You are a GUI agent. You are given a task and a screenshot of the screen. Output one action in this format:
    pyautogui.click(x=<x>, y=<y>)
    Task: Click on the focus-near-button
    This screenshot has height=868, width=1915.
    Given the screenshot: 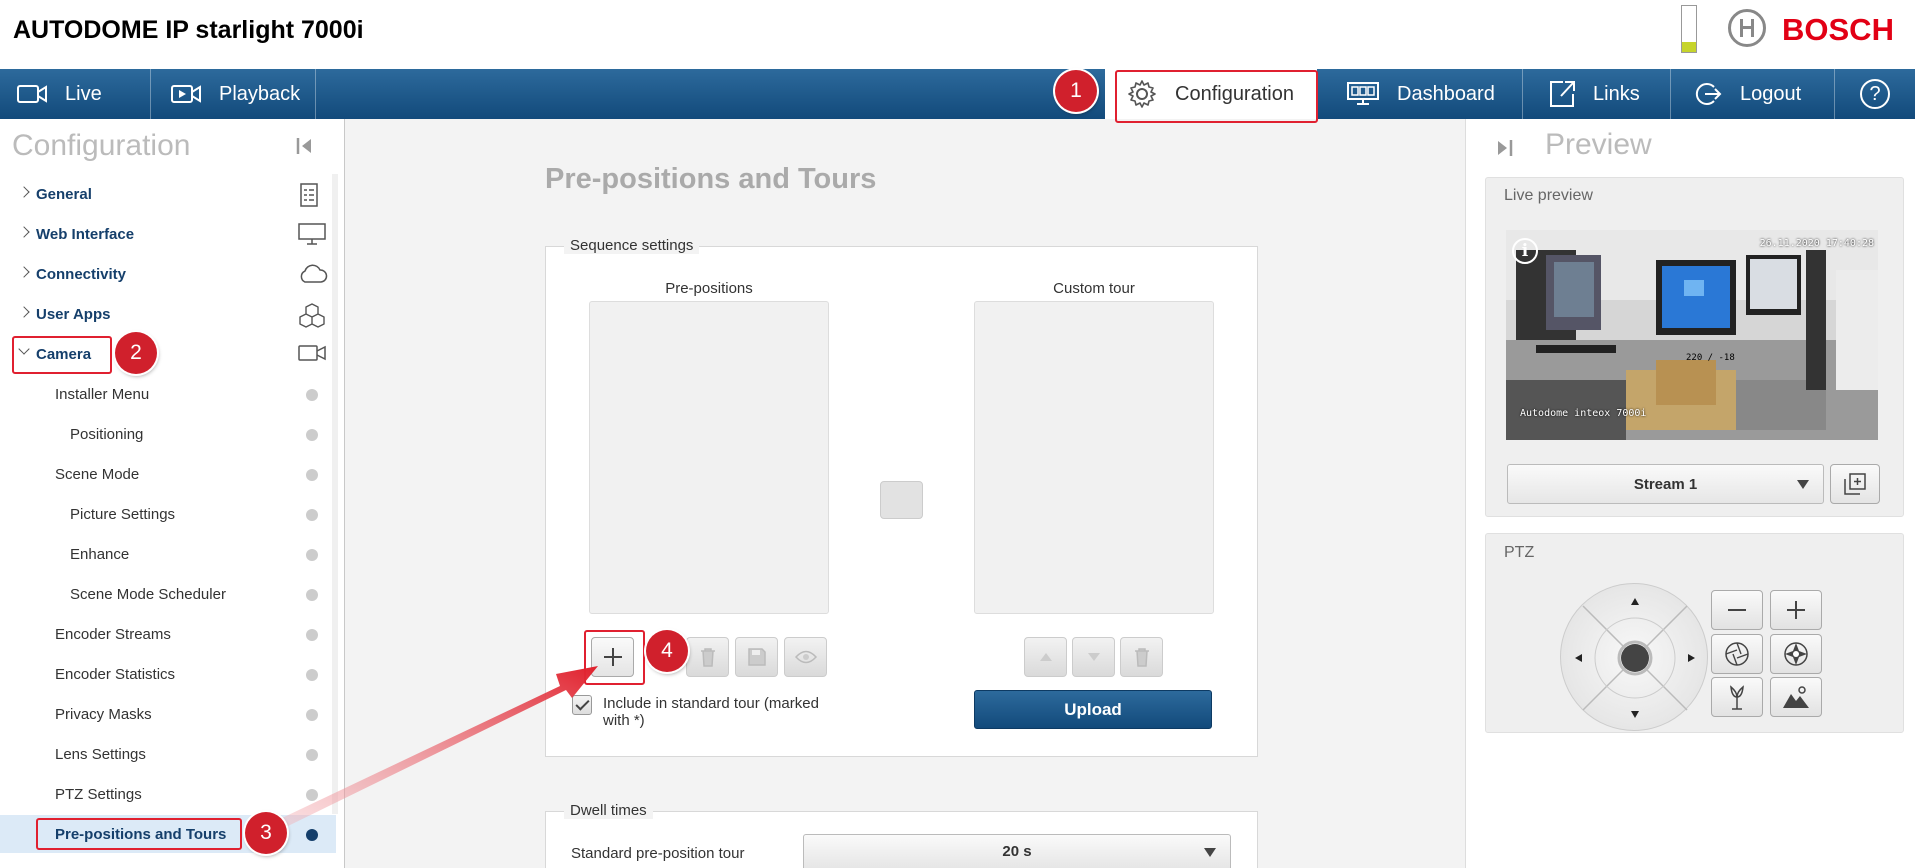 What is the action you would take?
    pyautogui.click(x=1737, y=697)
    